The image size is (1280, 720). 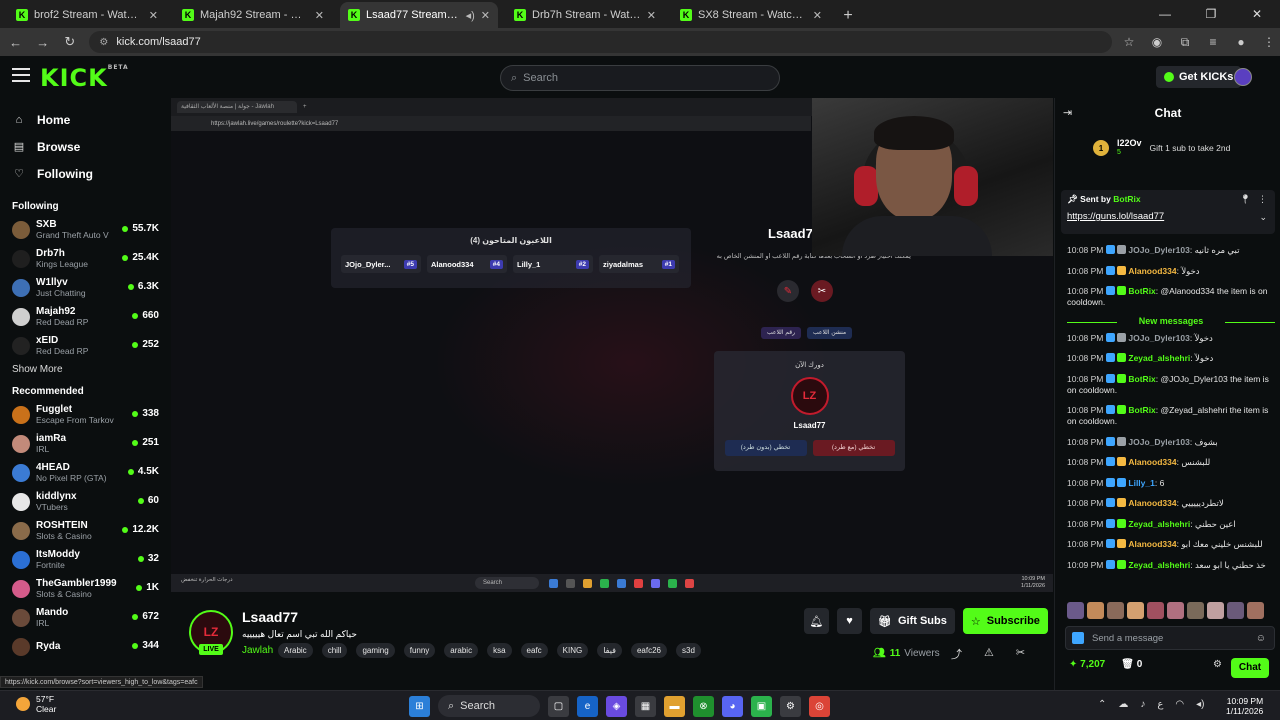 What do you see at coordinates (419, 706) in the screenshot?
I see `windows-start-icon: ⊞` at bounding box center [419, 706].